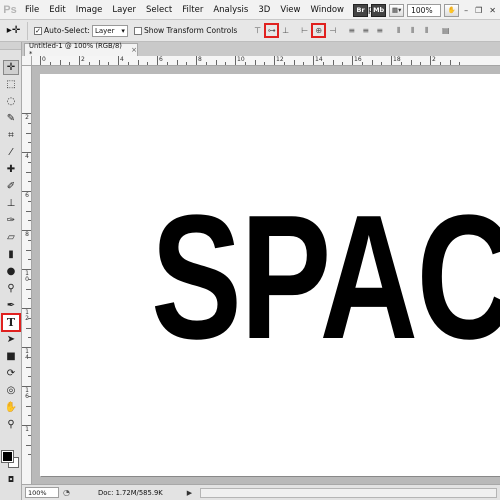  What do you see at coordinates (57, 10) in the screenshot?
I see `menu-edit: Edit` at bounding box center [57, 10].